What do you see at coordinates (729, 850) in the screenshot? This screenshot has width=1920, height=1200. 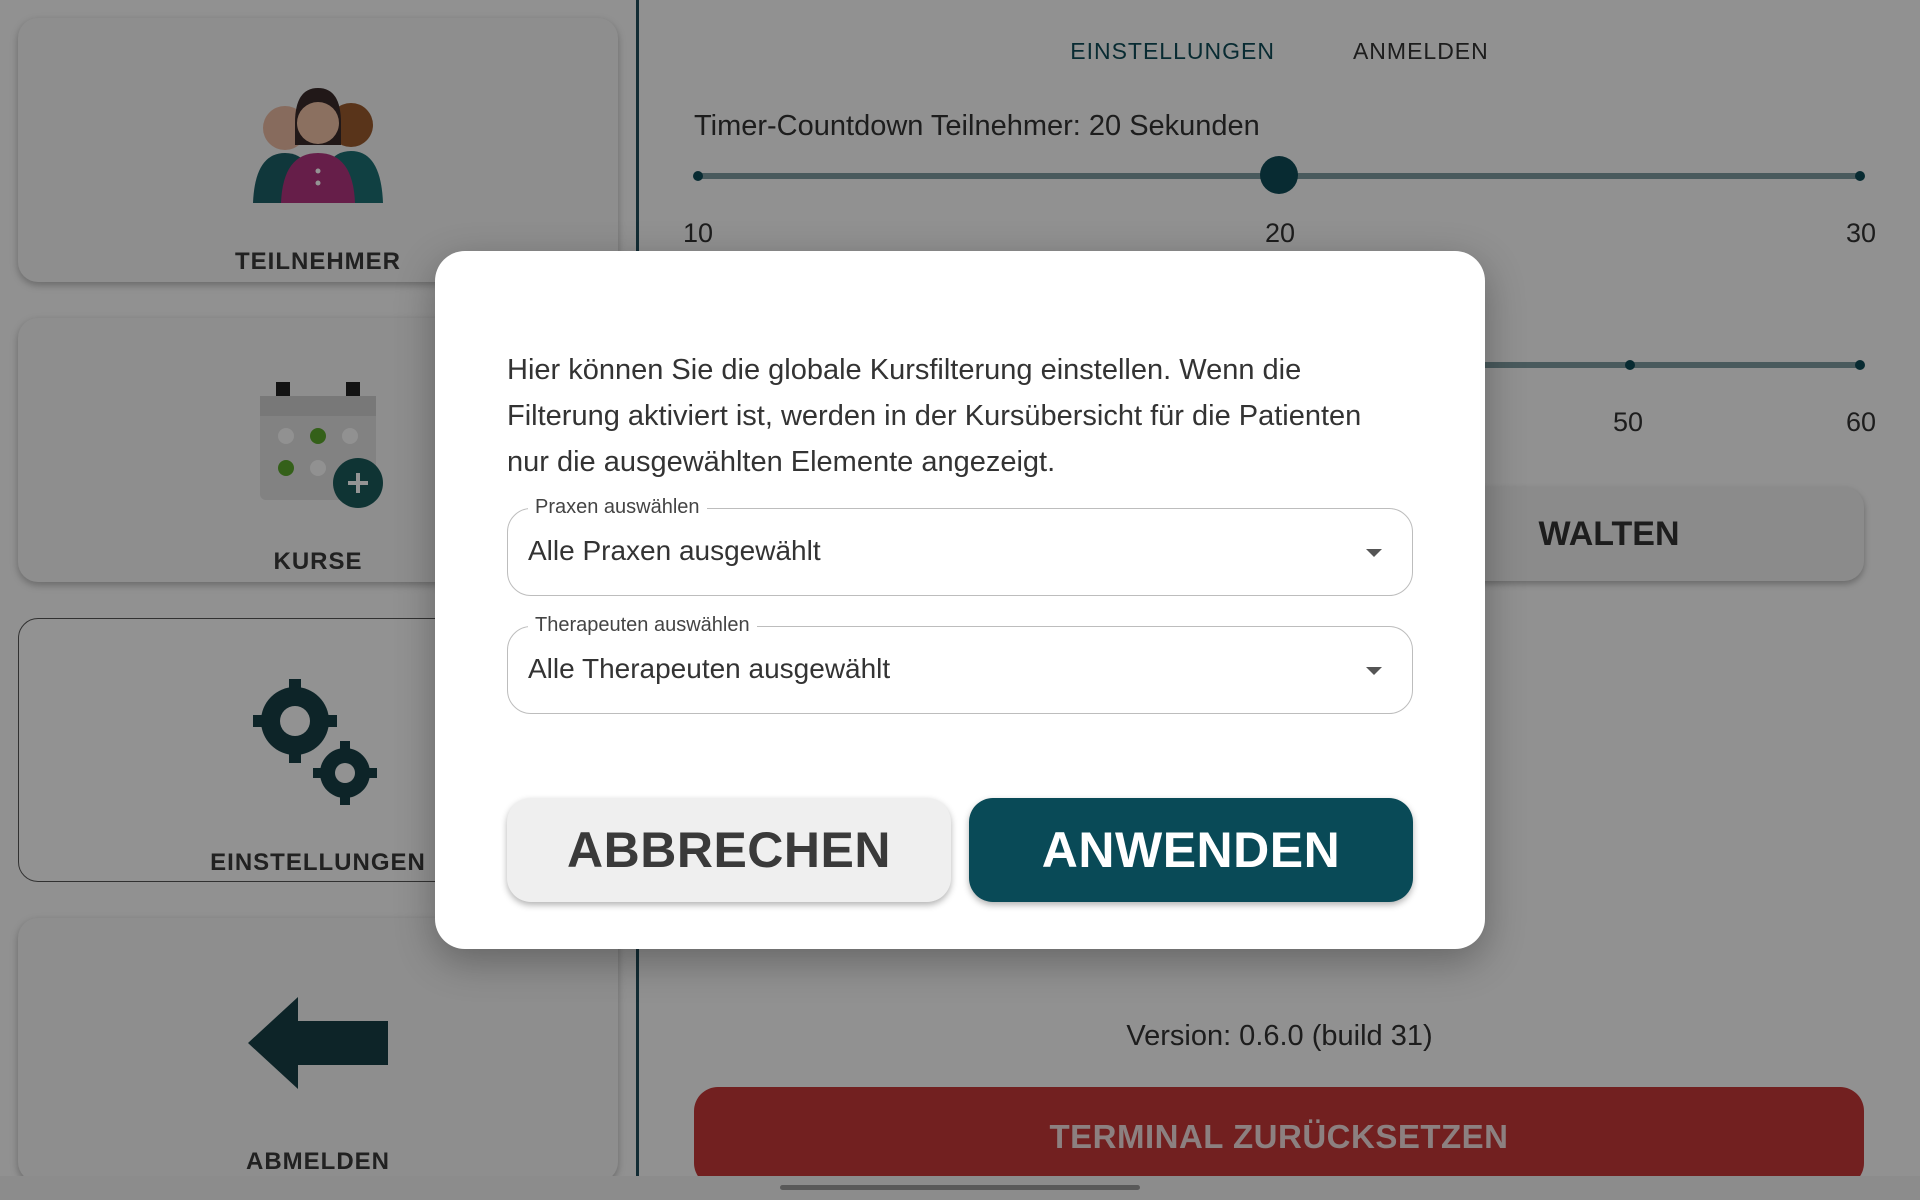 I see `cancel-button: ABBRECHEN` at bounding box center [729, 850].